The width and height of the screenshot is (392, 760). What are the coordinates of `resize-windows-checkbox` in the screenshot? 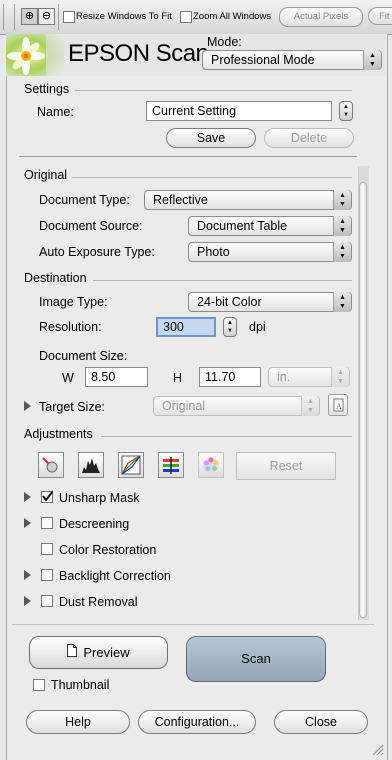 It's located at (69, 17).